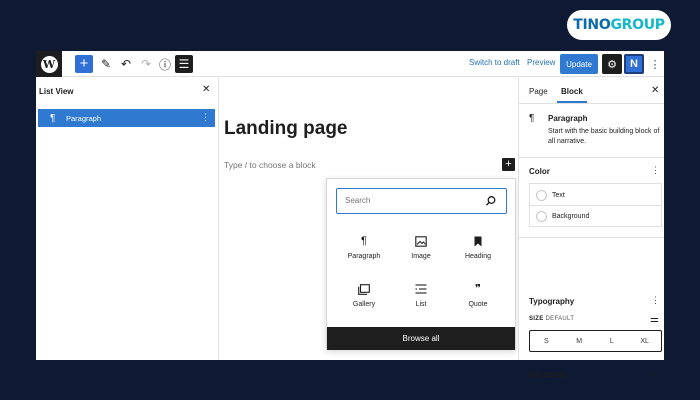 This screenshot has width=700, height=400. I want to click on active-tab-indicator, so click(572, 102).